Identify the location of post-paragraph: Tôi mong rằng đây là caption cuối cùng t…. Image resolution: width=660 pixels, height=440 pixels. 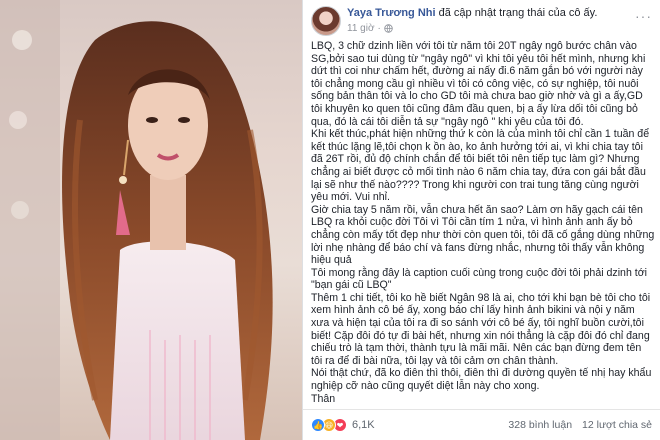
(479, 279).